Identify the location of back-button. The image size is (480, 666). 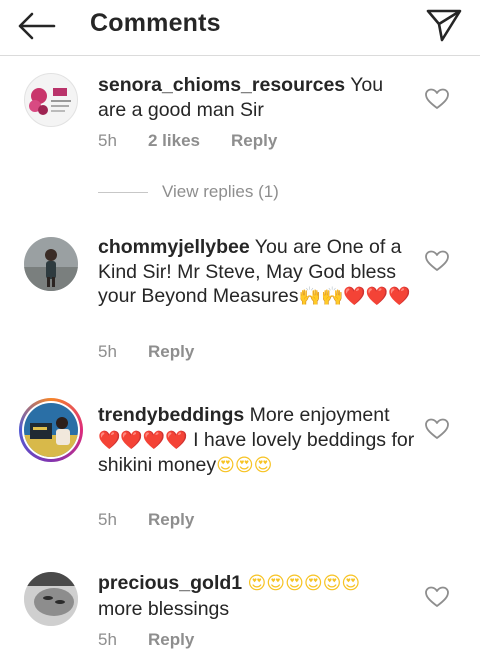
(36, 26).